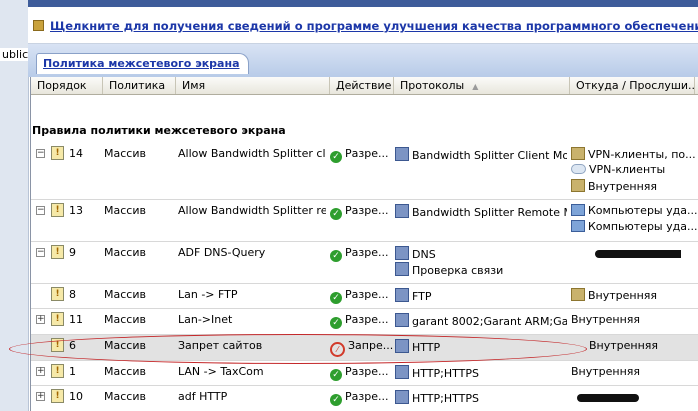 This screenshot has height=411, width=698. What do you see at coordinates (475, 86) in the screenshot?
I see `sort-ascending-icon: ▲` at bounding box center [475, 86].